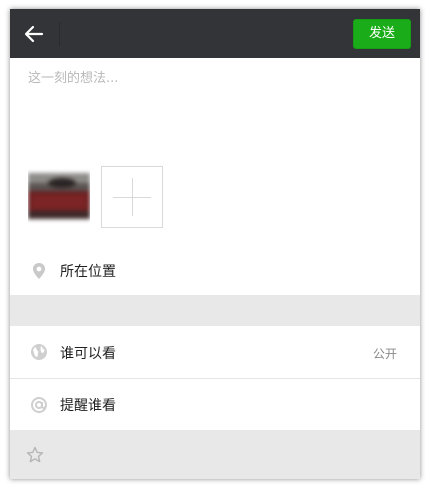 This screenshot has height=490, width=433. What do you see at coordinates (215, 454) in the screenshot?
I see `bottom-section` at bounding box center [215, 454].